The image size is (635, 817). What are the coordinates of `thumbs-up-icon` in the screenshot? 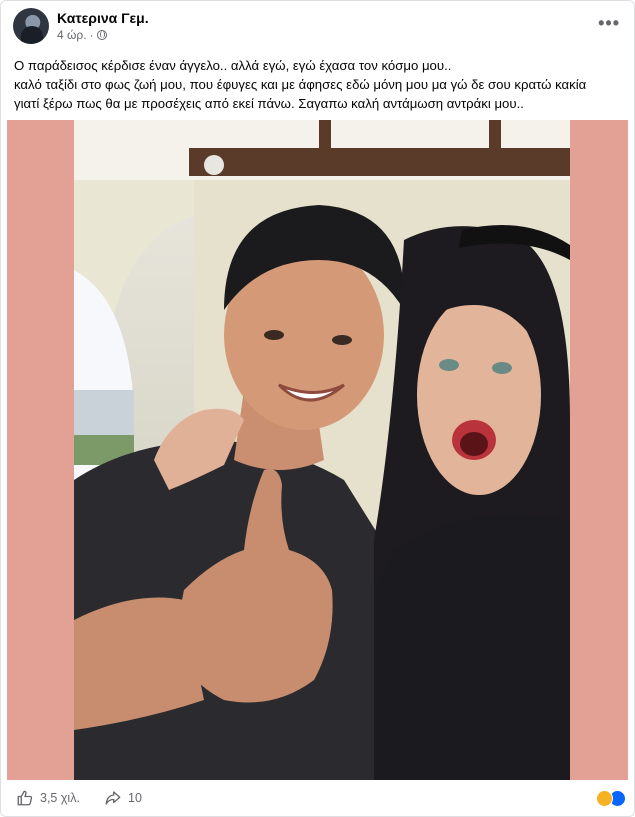 It's located at (25, 798).